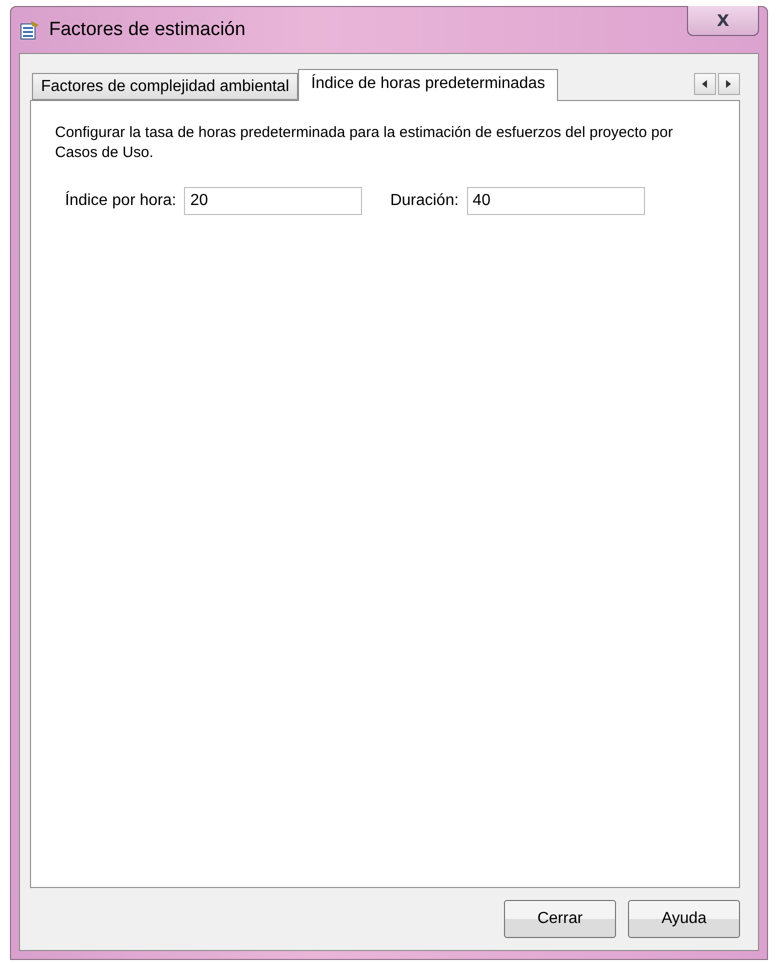  Describe the element at coordinates (30, 30) in the screenshot. I see `app-icon` at that location.